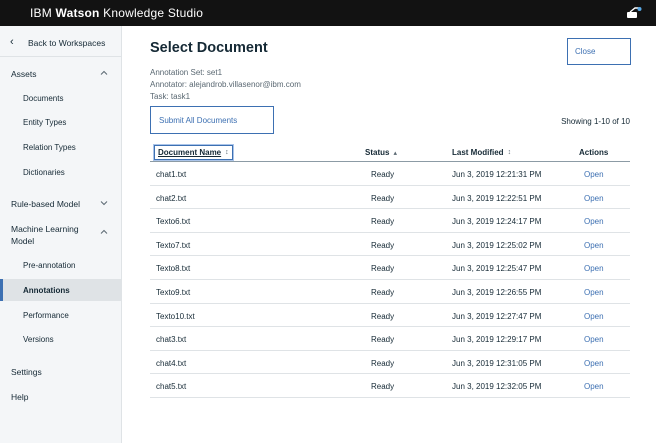 The image size is (656, 443). I want to click on back-label: Back to Workspaces, so click(67, 43).